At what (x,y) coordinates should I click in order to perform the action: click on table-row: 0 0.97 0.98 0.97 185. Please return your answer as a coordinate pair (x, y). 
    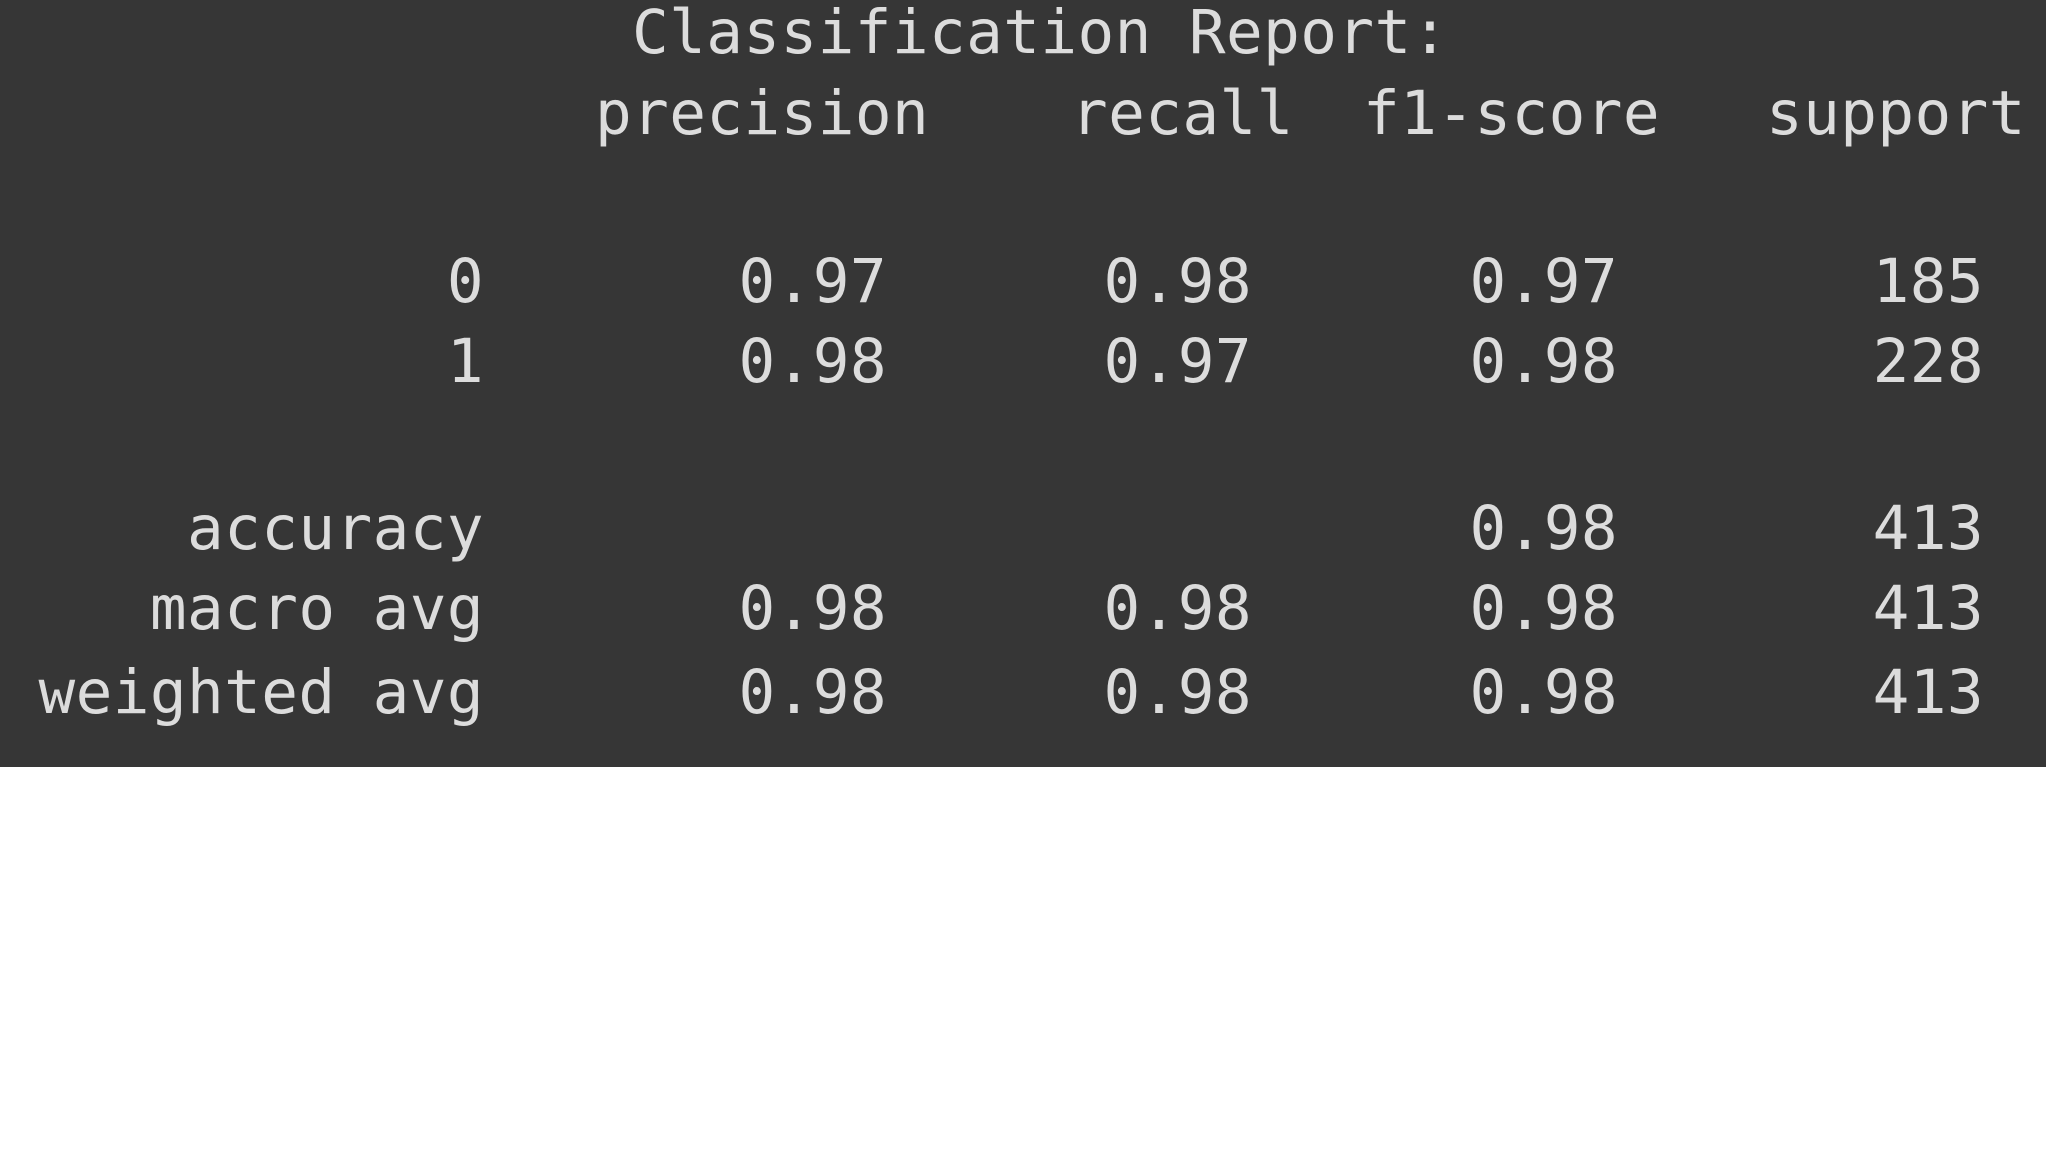
    Looking at the image, I should click on (1023, 282).